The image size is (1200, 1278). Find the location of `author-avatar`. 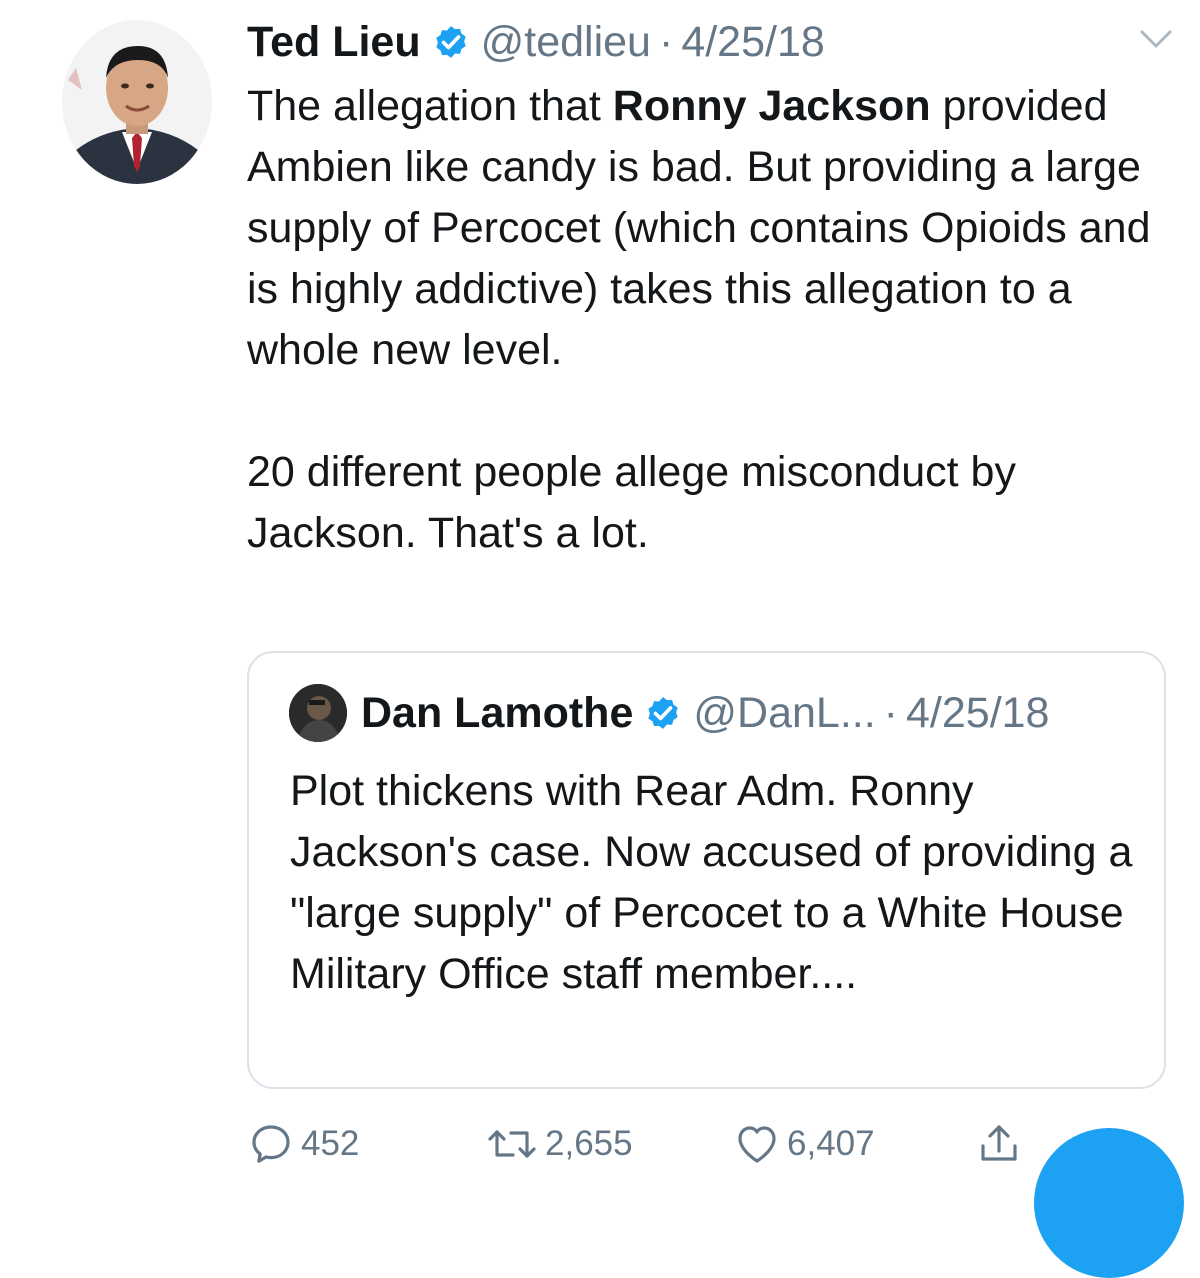

author-avatar is located at coordinates (137, 102).